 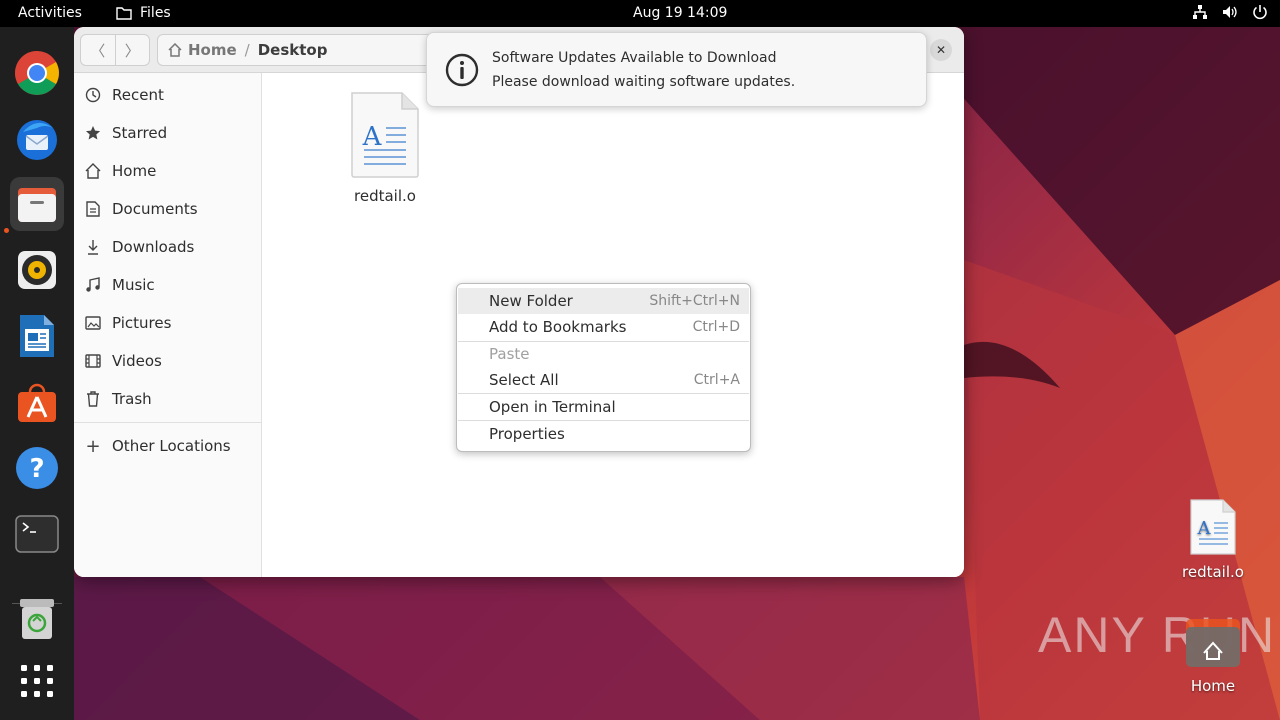 What do you see at coordinates (142, 323) in the screenshot?
I see `sidebar-item-label: Pictures` at bounding box center [142, 323].